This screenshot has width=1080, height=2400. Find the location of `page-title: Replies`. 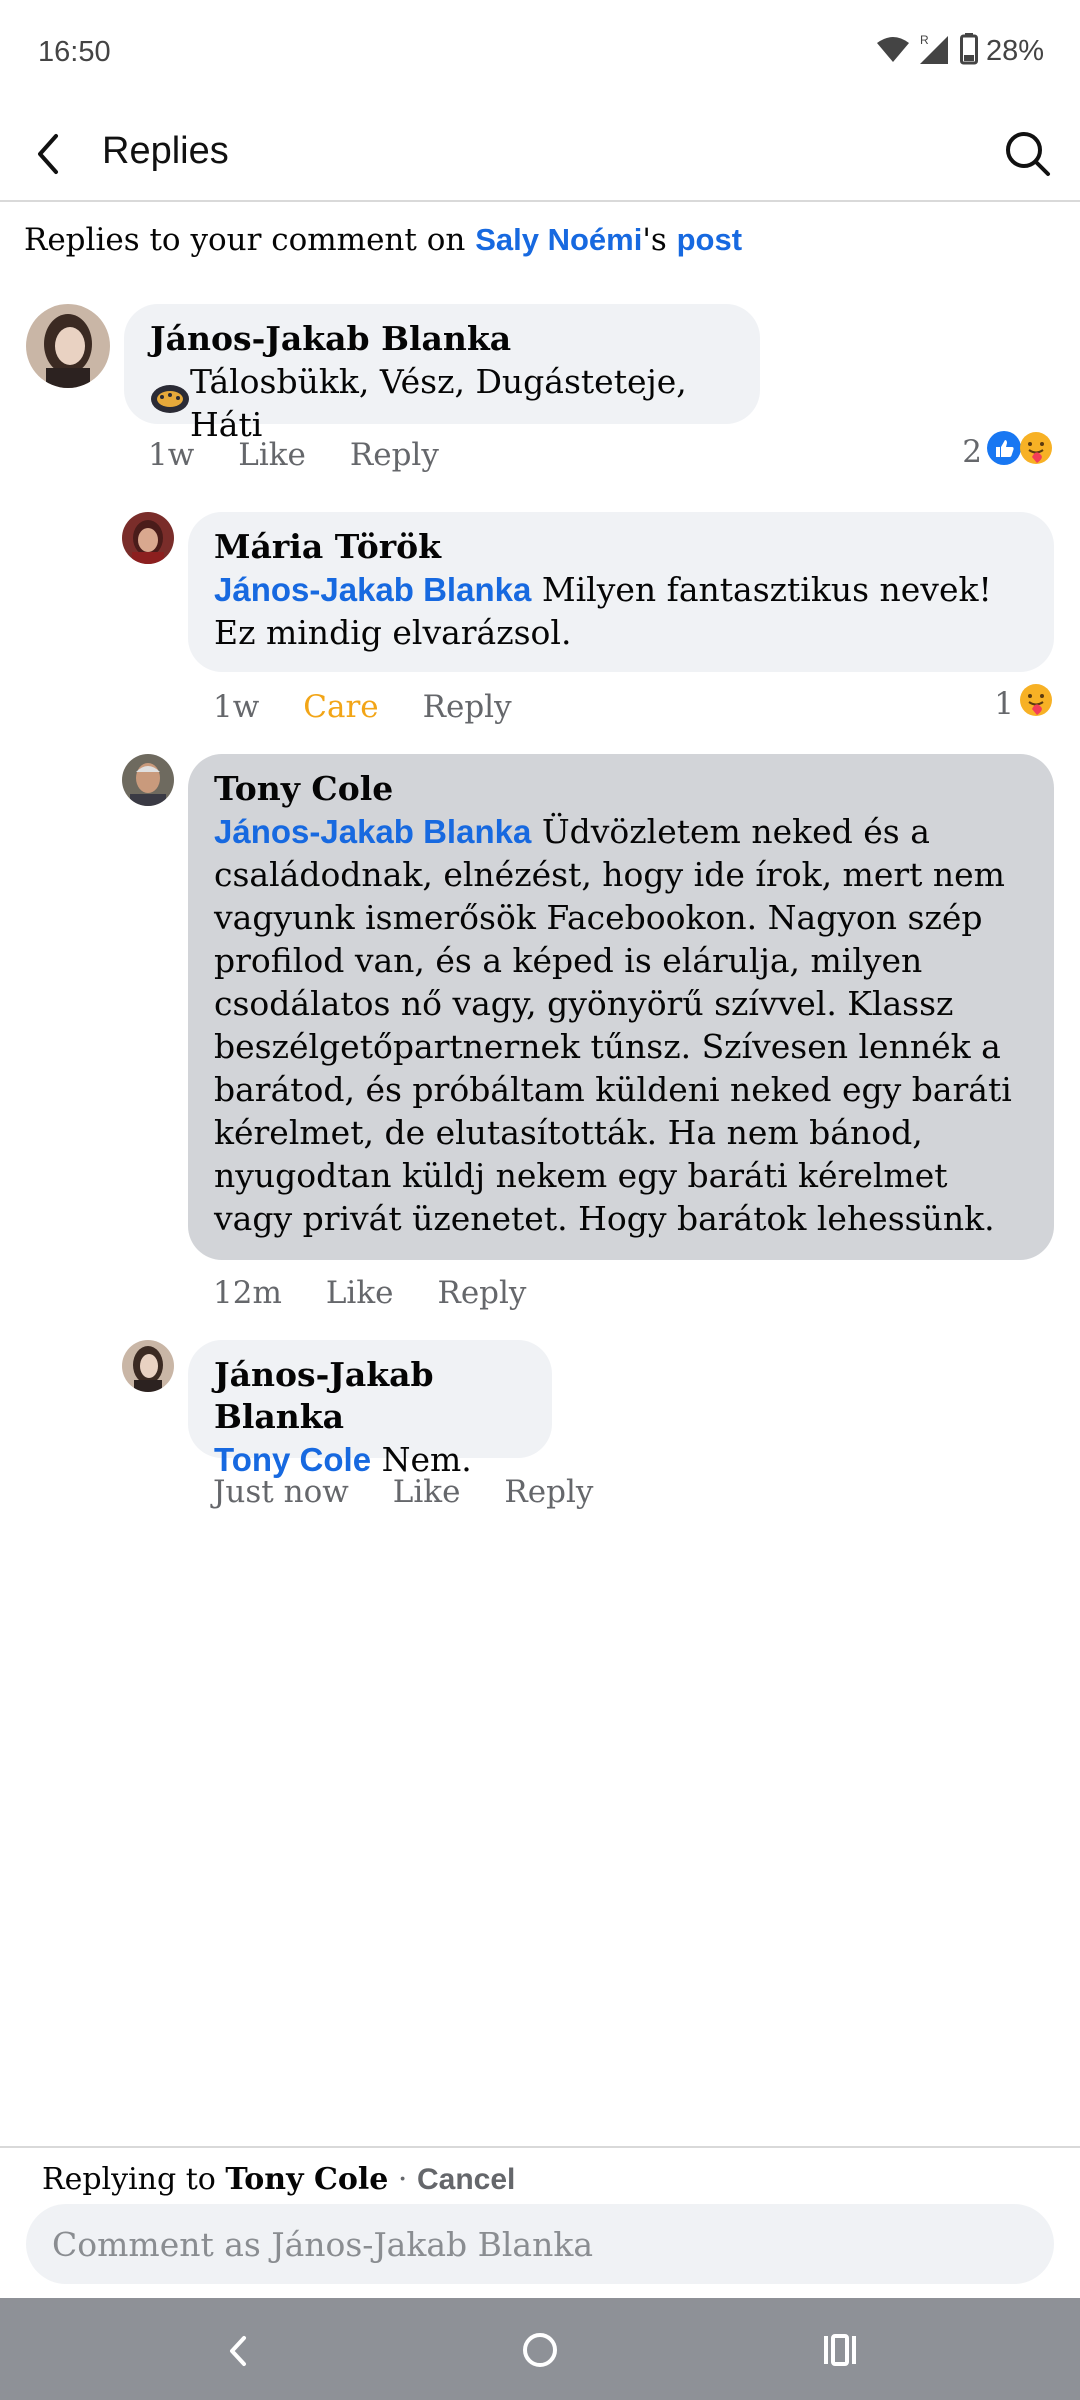

page-title: Replies is located at coordinates (165, 151).